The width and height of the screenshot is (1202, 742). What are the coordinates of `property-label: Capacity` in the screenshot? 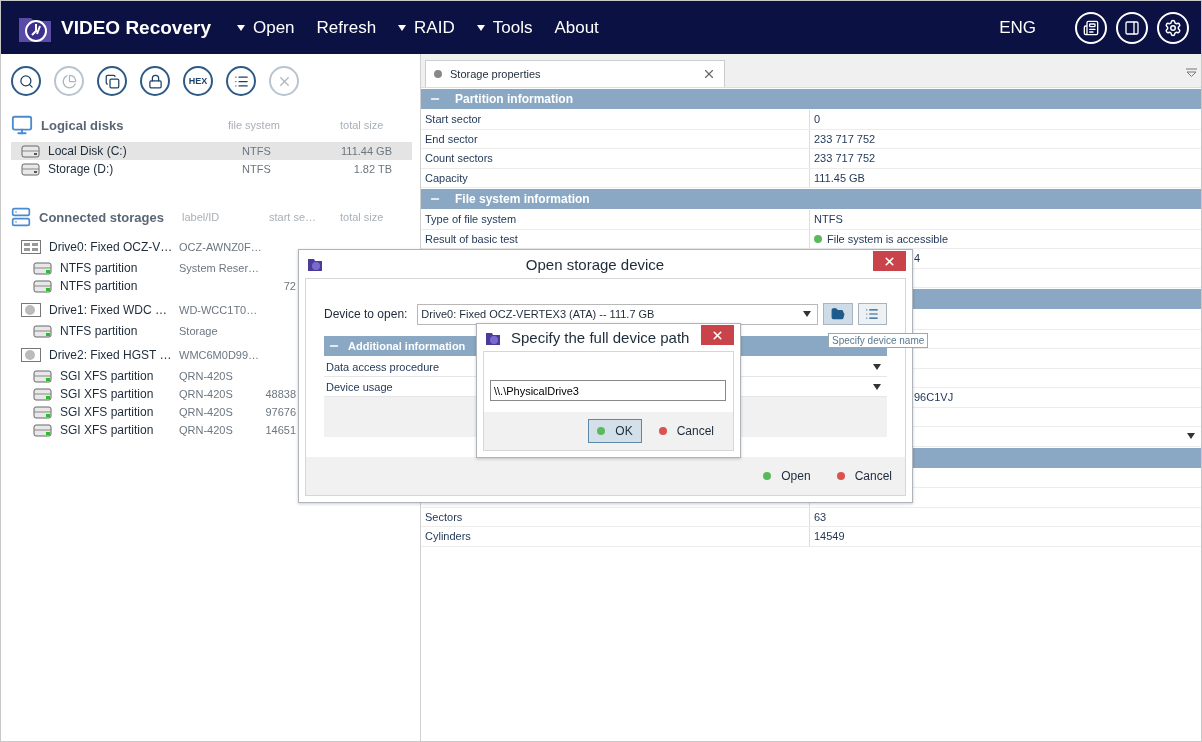 It's located at (615, 177).